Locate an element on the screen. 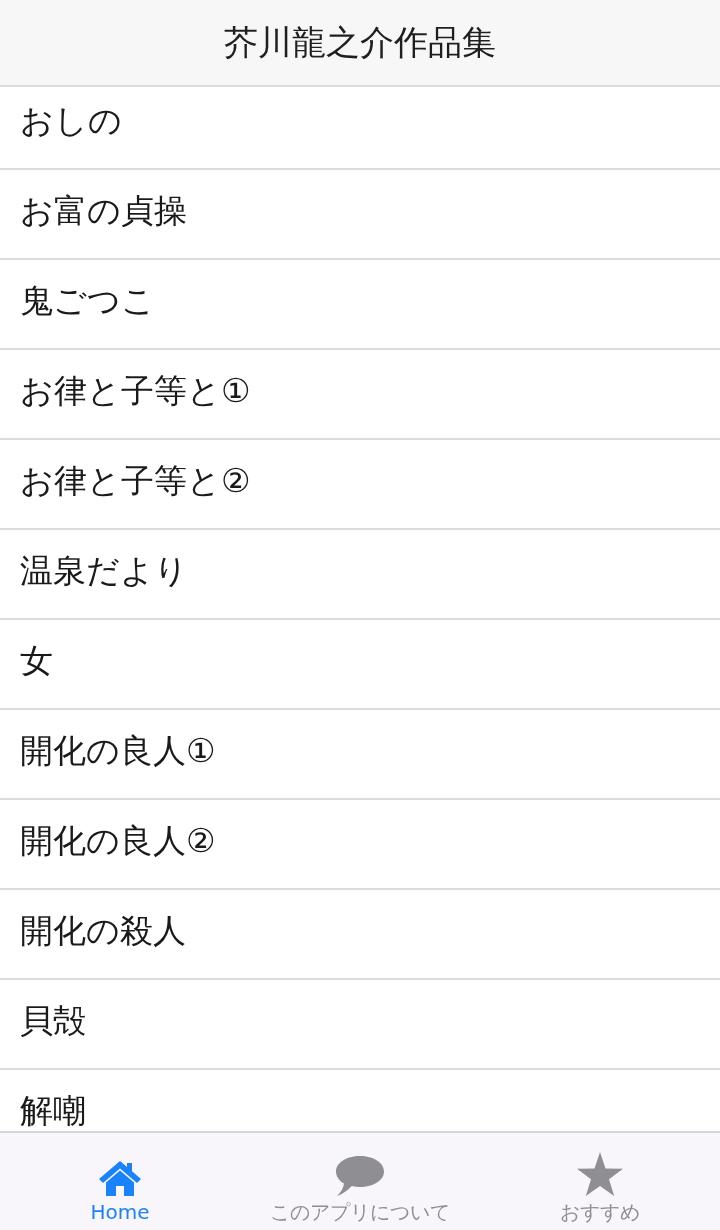  work-list-item: 貝殻 is located at coordinates (360, 1025).